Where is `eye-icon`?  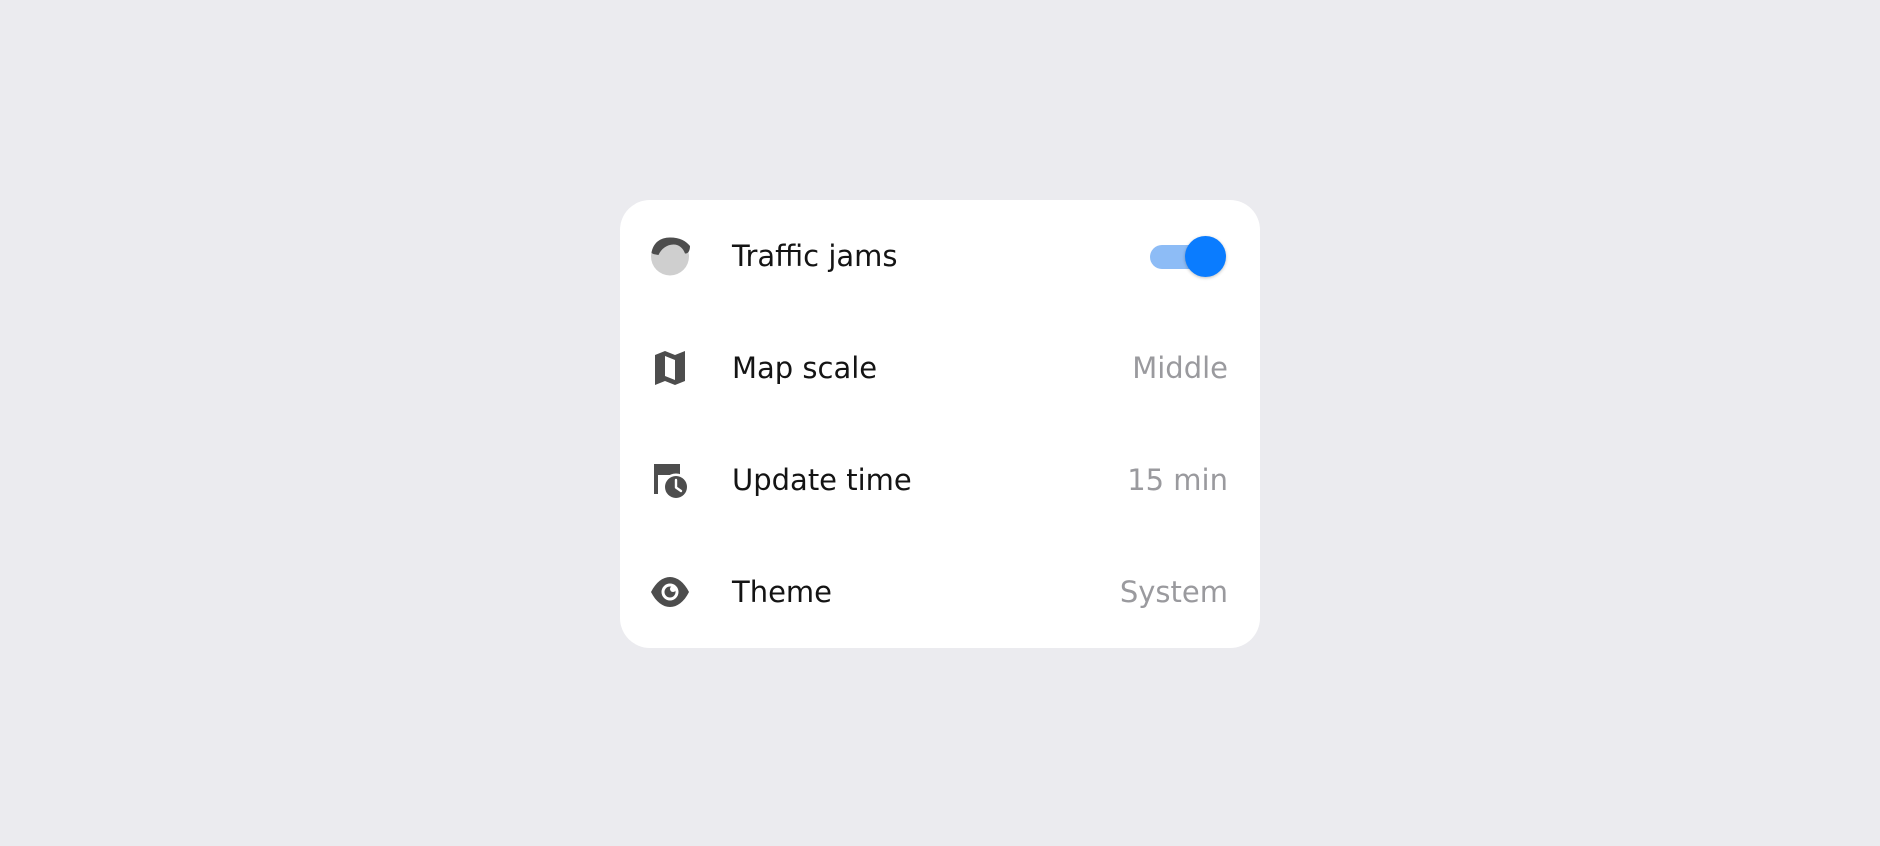 eye-icon is located at coordinates (670, 592).